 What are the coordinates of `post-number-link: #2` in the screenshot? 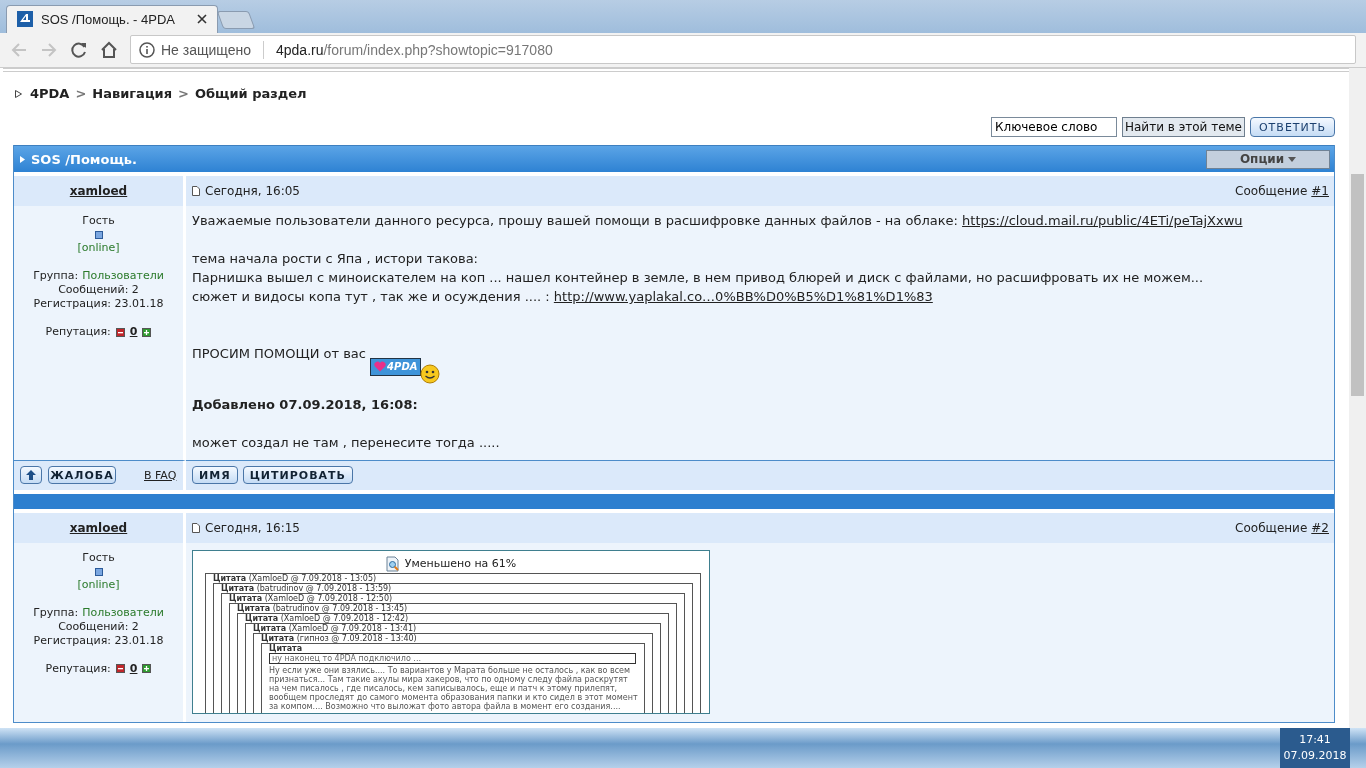 It's located at (1320, 527).